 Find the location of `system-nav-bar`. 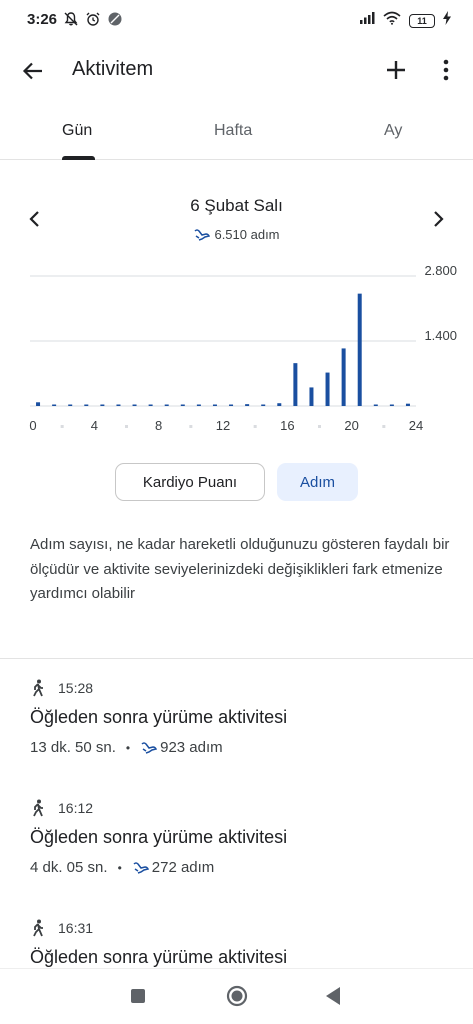

system-nav-bar is located at coordinates (236, 996).